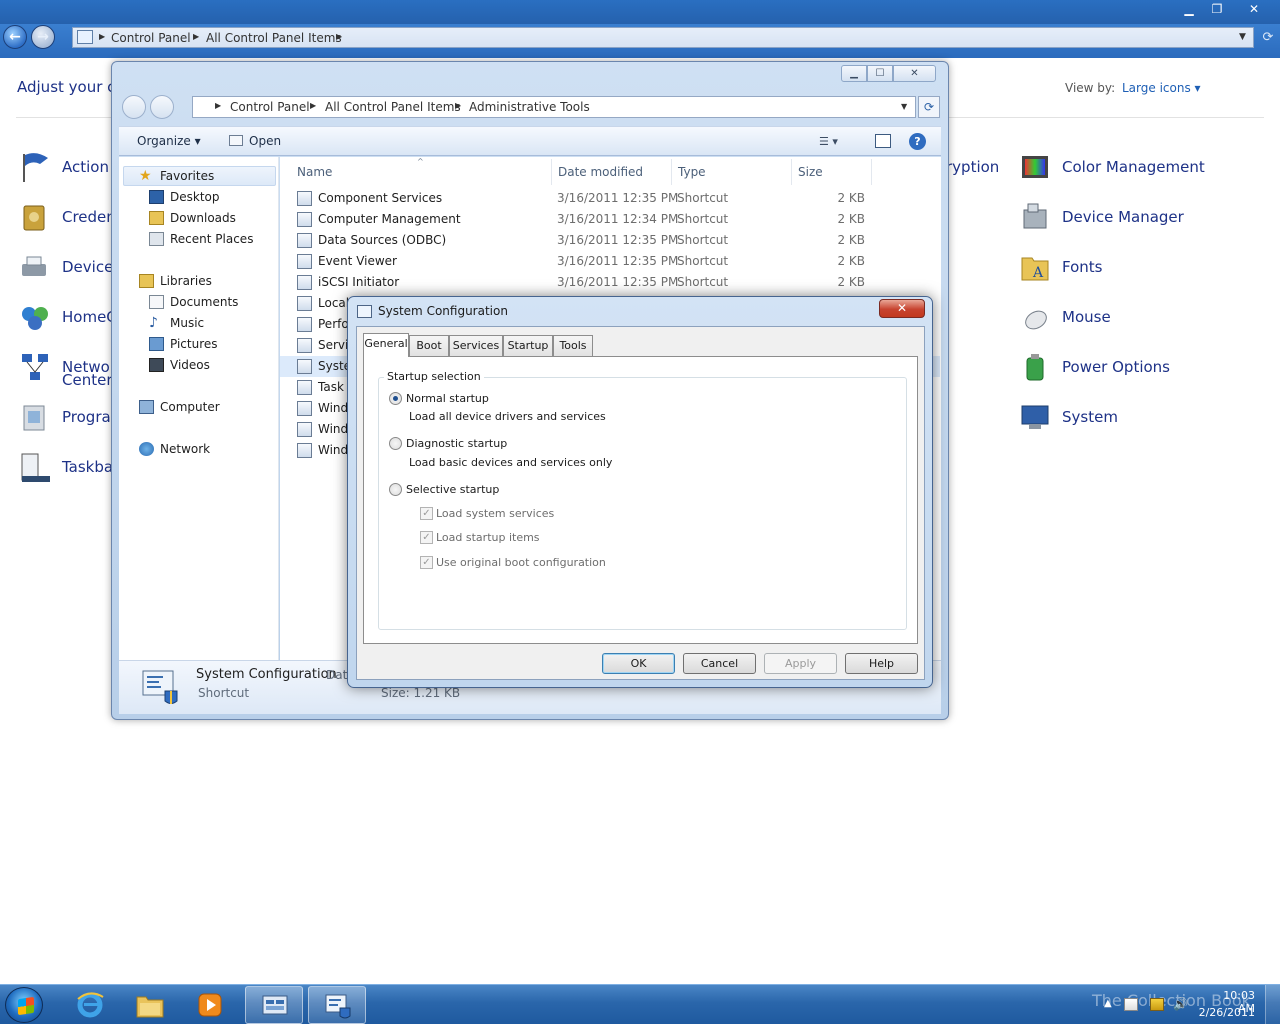 This screenshot has width=1280, height=1024. I want to click on preview-pane-button, so click(883, 141).